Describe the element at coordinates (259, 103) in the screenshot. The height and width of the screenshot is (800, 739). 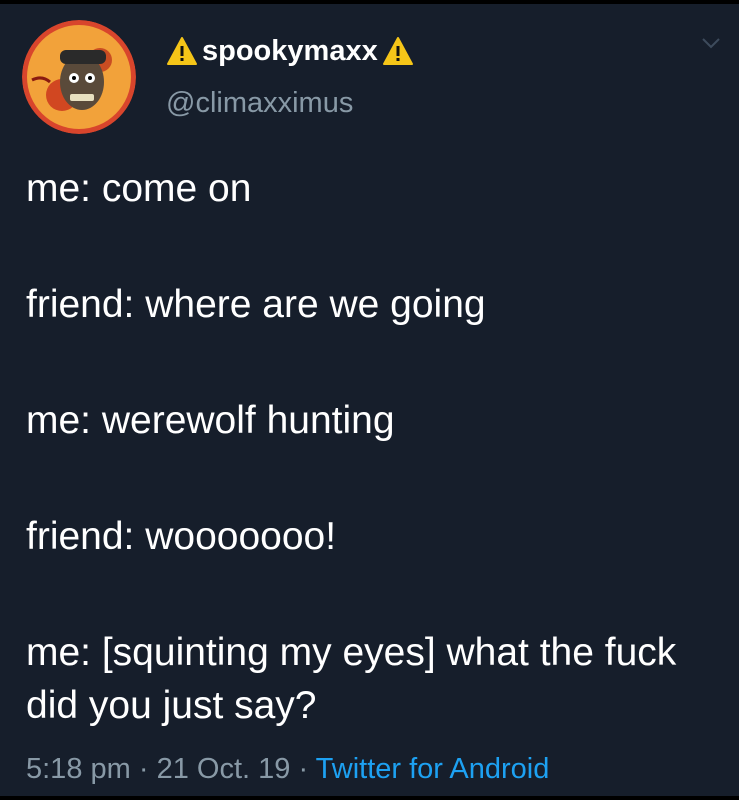
I see `user-handle: @climaxximus` at that location.